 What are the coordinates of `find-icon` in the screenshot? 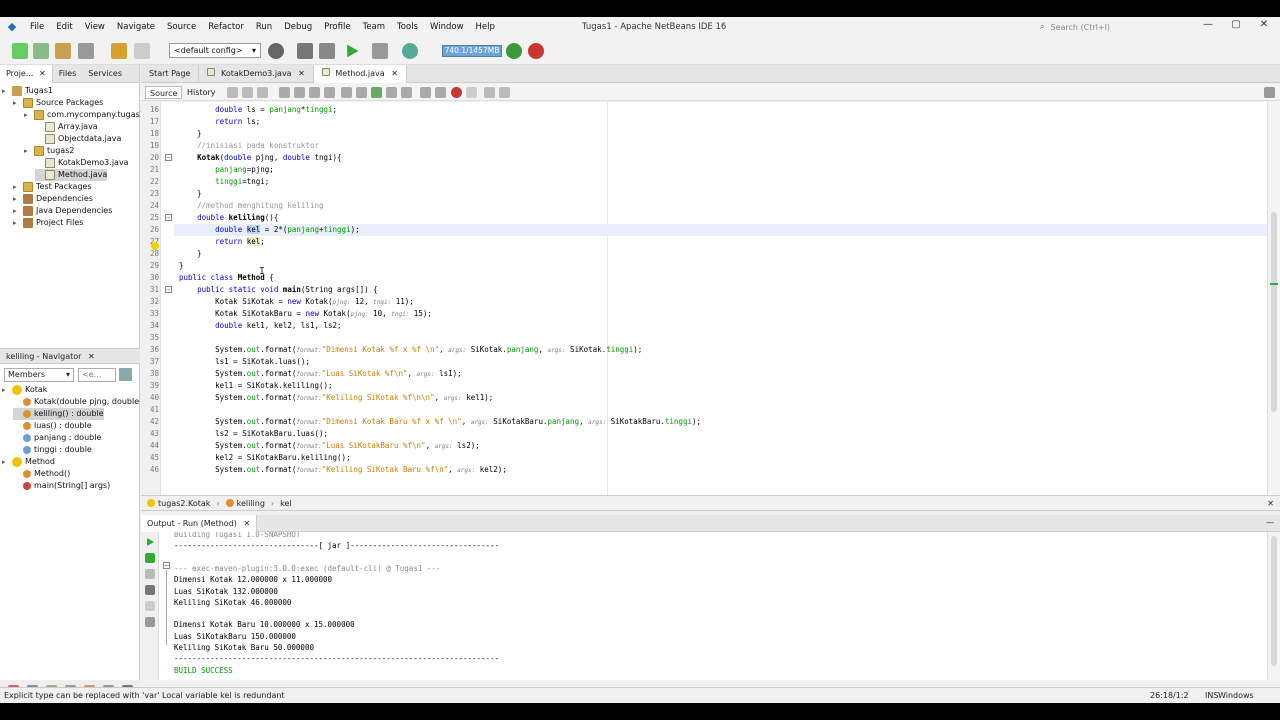 It's located at (284, 92).